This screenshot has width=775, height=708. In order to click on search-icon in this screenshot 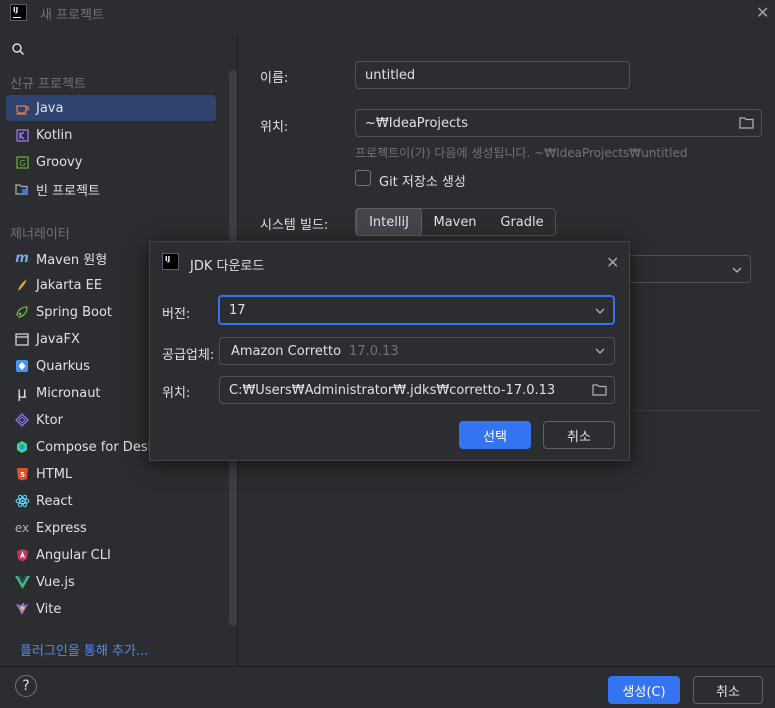, I will do `click(18, 49)`.